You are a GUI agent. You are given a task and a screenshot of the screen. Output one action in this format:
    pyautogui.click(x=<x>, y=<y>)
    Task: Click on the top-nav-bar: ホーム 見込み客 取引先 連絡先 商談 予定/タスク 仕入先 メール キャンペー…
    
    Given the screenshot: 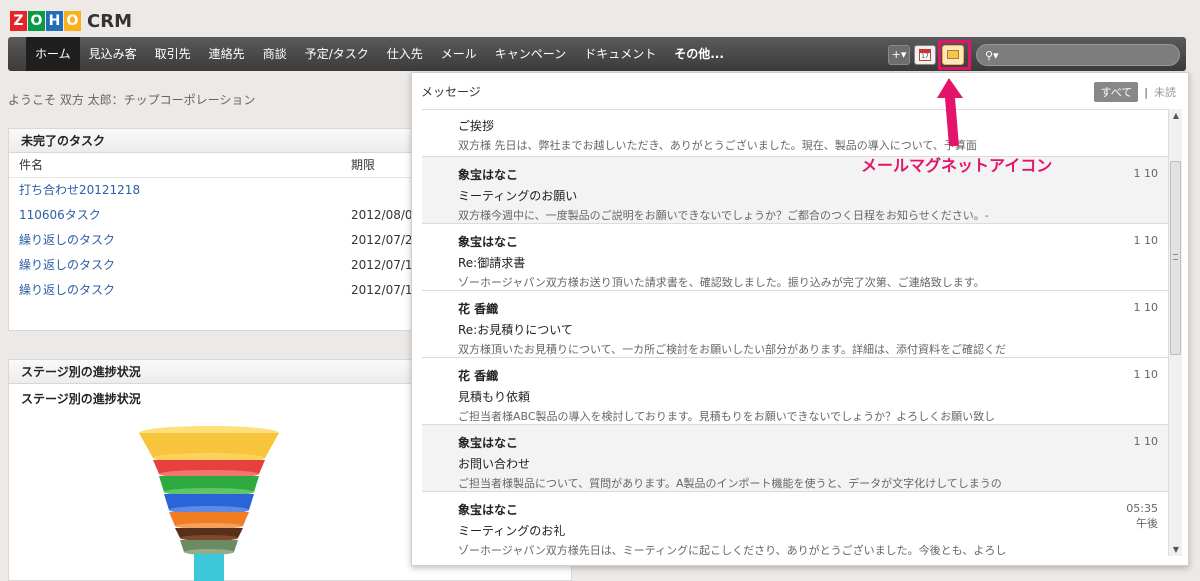 What is the action you would take?
    pyautogui.click(x=597, y=54)
    